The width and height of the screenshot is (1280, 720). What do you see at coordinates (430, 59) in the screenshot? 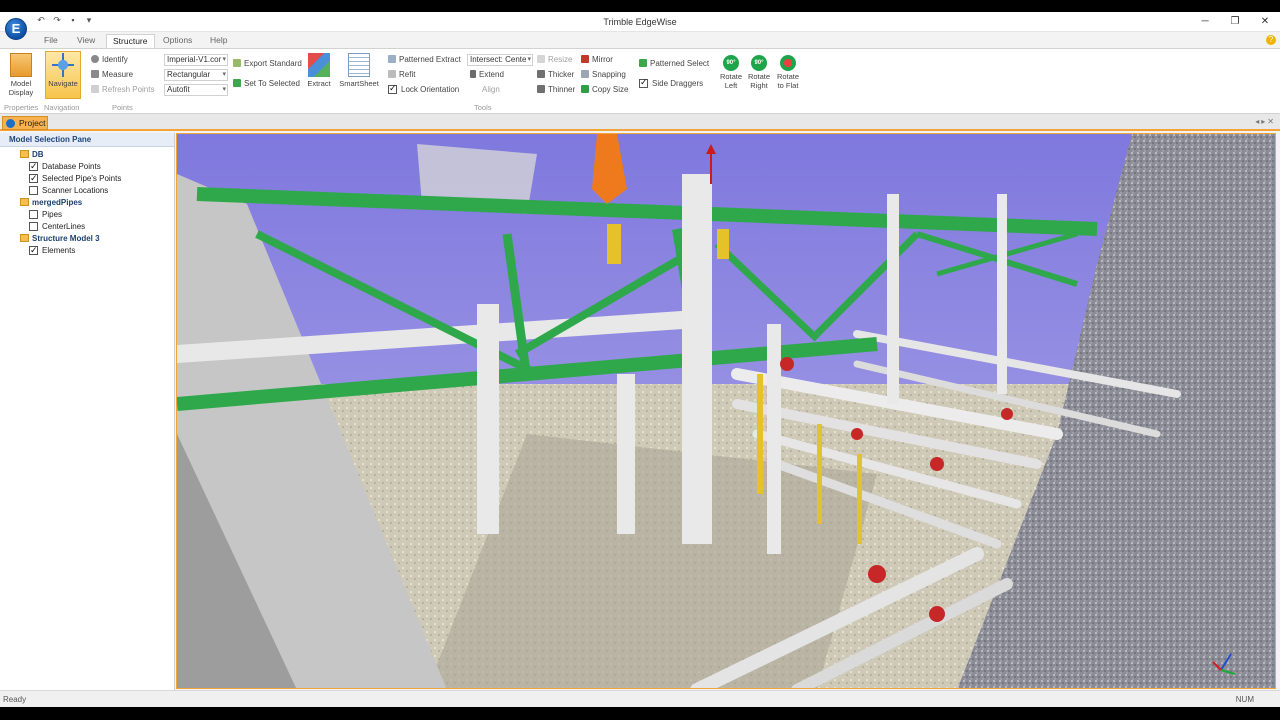
I see `patterned-extract-label: Patterned Extract` at bounding box center [430, 59].